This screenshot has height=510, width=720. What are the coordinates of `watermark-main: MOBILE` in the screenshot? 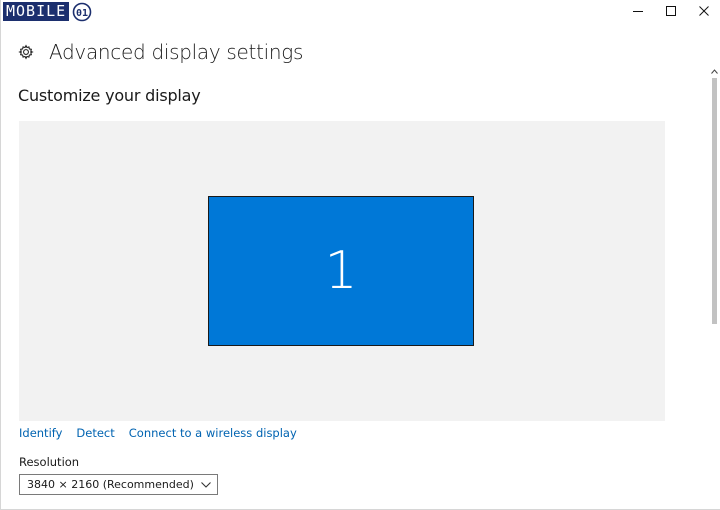 It's located at (36, 11).